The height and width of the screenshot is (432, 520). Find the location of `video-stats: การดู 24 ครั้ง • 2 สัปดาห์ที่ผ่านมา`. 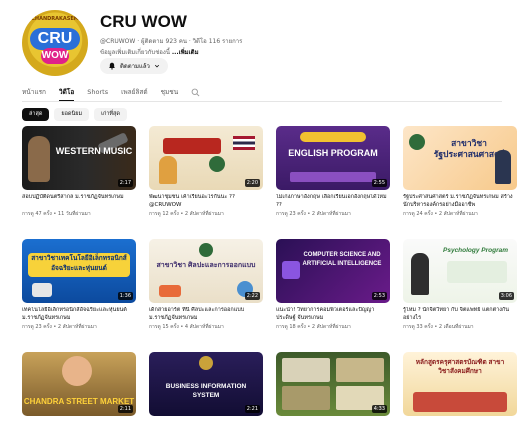

video-stats: การดู 24 ครั้ง • 2 สัปดาห์ที่ผ่านมา is located at coordinates (440, 214).